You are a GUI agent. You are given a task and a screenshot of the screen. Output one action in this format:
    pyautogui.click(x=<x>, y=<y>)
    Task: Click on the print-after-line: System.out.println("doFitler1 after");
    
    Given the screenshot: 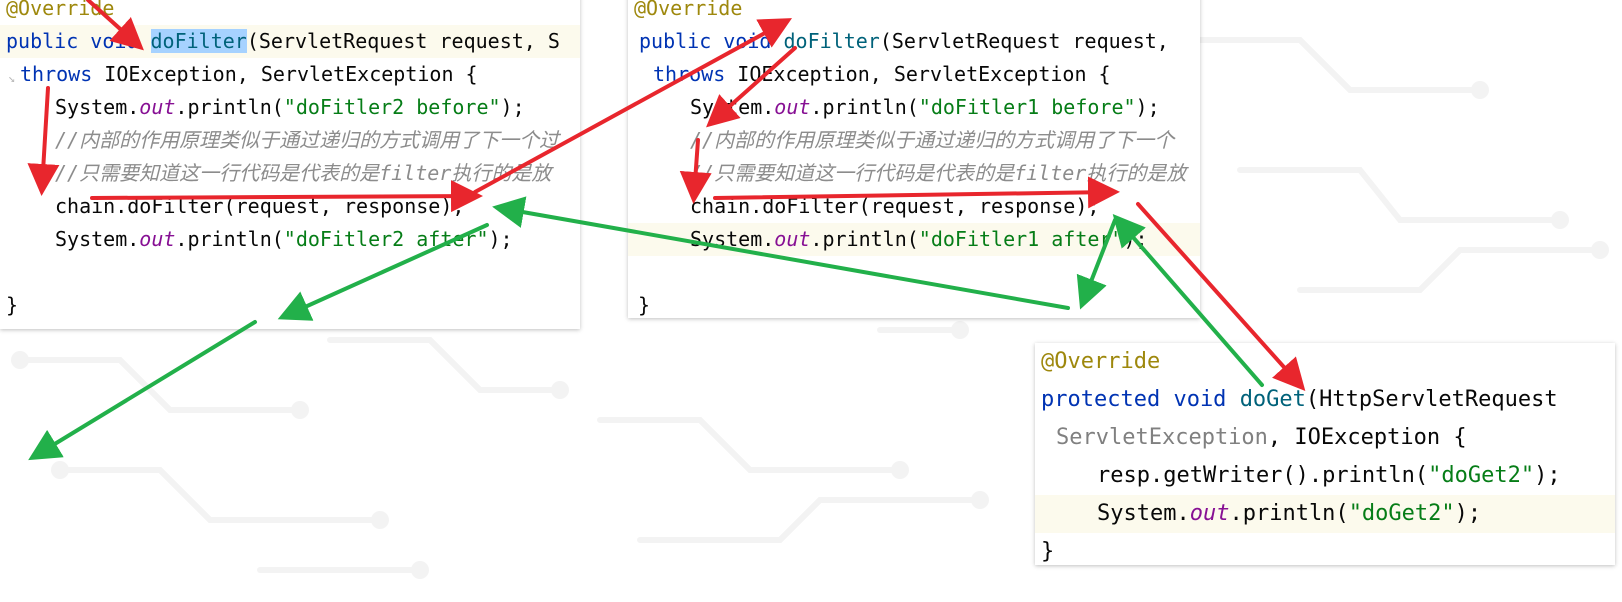 What is the action you would take?
    pyautogui.click(x=914, y=239)
    